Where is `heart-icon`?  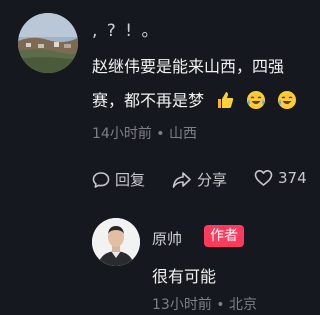
heart-icon is located at coordinates (263, 178).